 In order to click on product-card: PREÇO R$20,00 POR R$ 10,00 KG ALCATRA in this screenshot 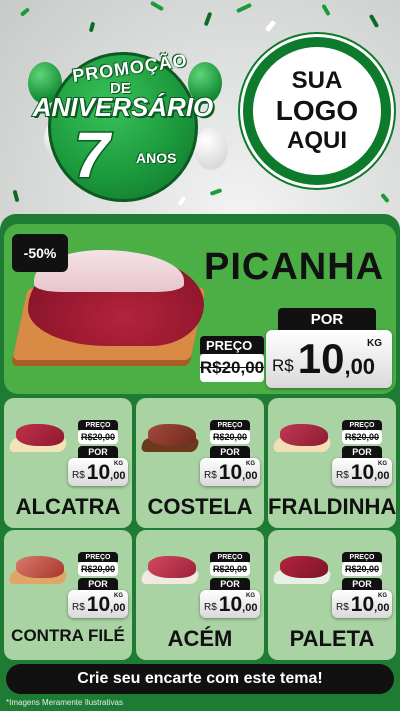, I will do `click(68, 463)`.